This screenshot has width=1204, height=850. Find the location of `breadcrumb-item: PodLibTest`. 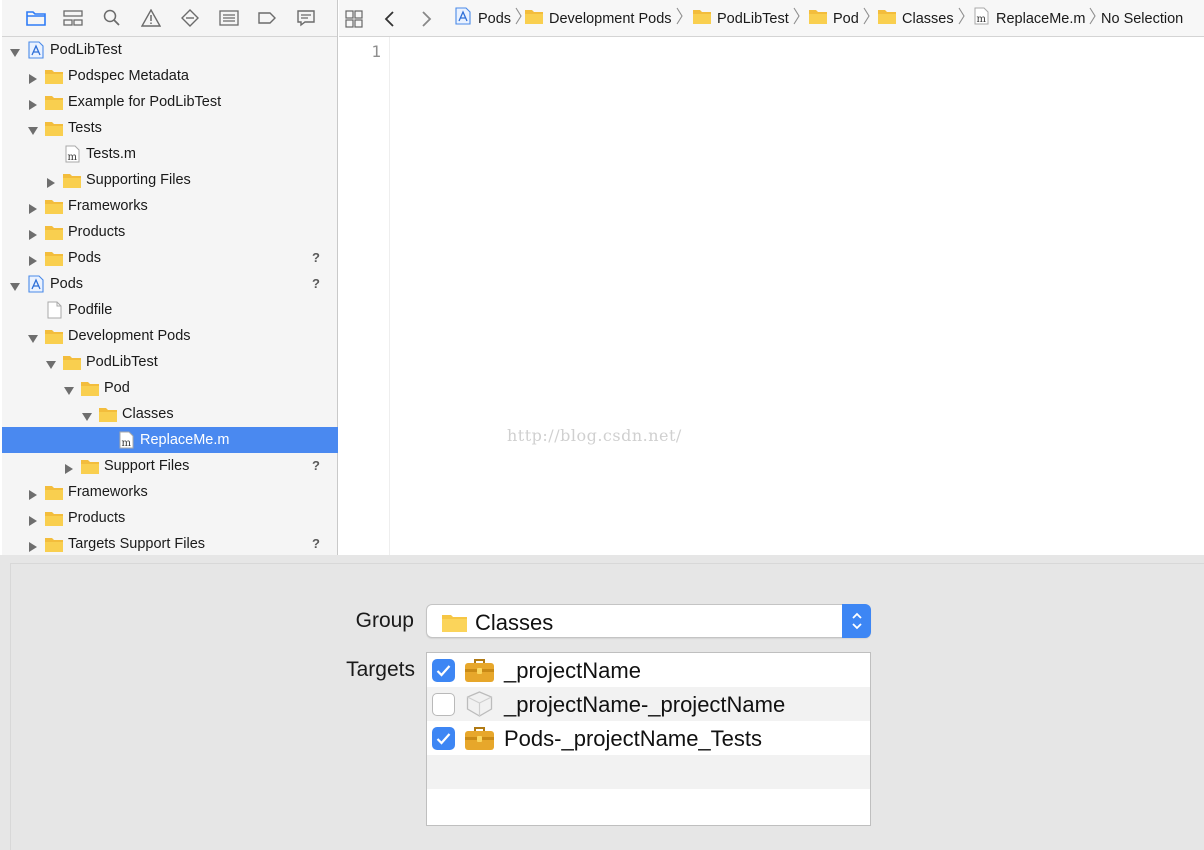

breadcrumb-item: PodLibTest is located at coordinates (746, 18).